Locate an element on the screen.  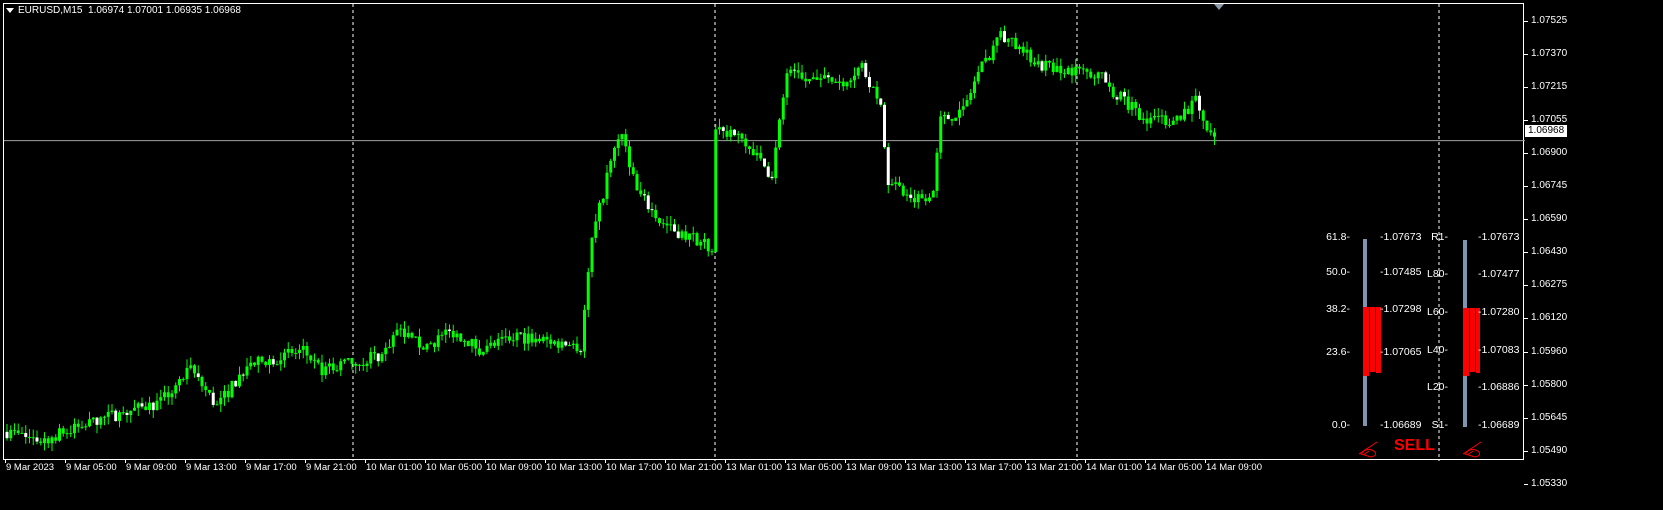
time-label: 10 Mar 13:00 is located at coordinates (574, 467).